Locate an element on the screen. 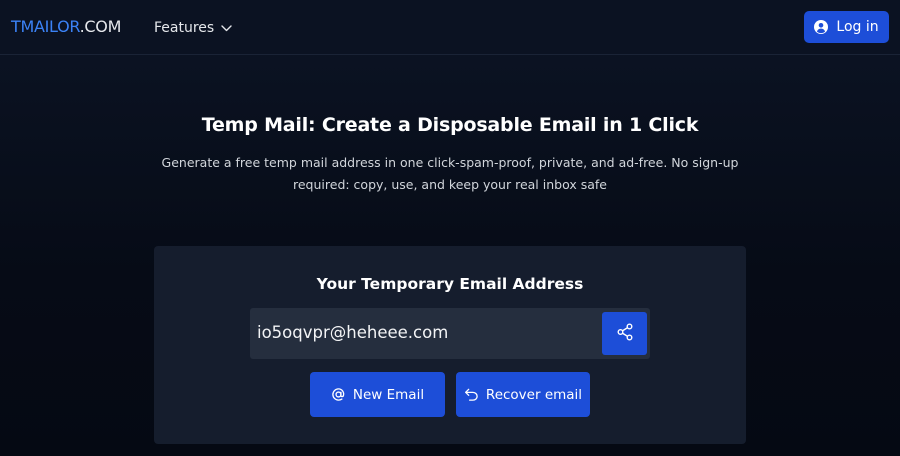  new-email-button: New Email is located at coordinates (377, 394).